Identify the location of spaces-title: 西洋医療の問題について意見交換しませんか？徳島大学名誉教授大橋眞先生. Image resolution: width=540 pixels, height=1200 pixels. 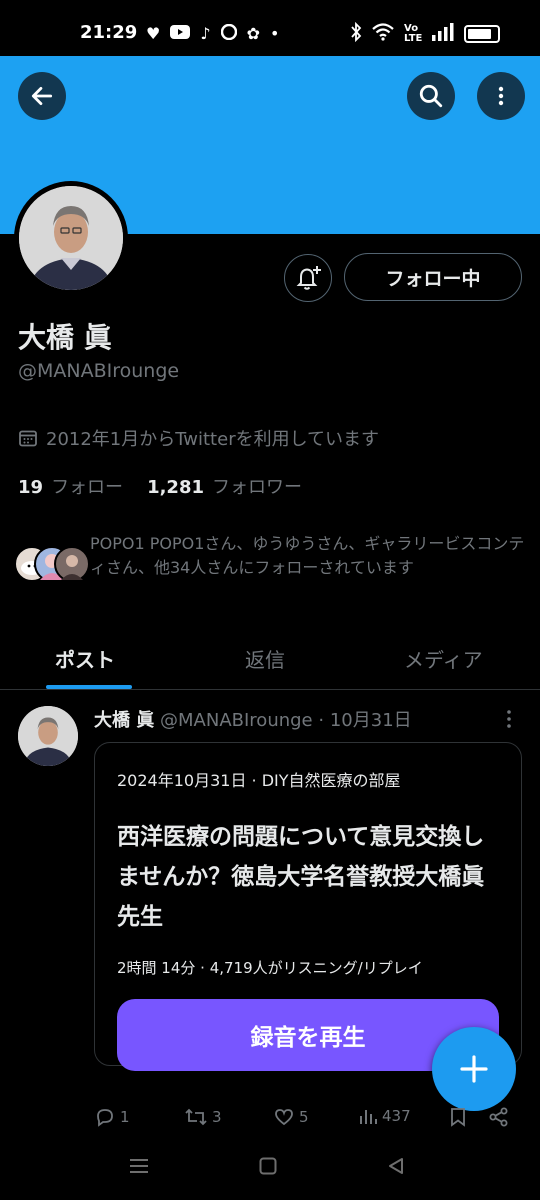
(301, 877).